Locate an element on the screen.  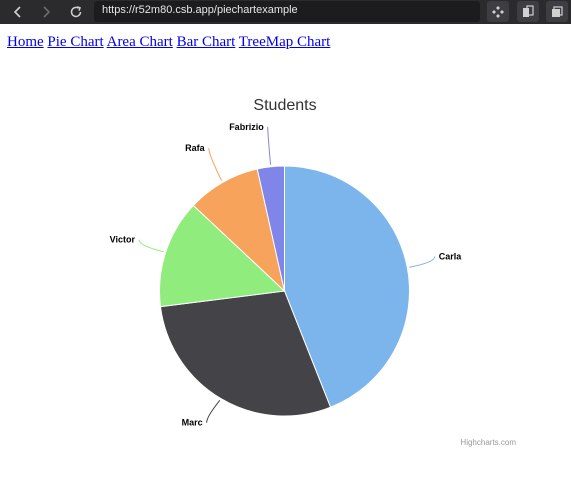
chevron-left-icon is located at coordinates (17, 12).